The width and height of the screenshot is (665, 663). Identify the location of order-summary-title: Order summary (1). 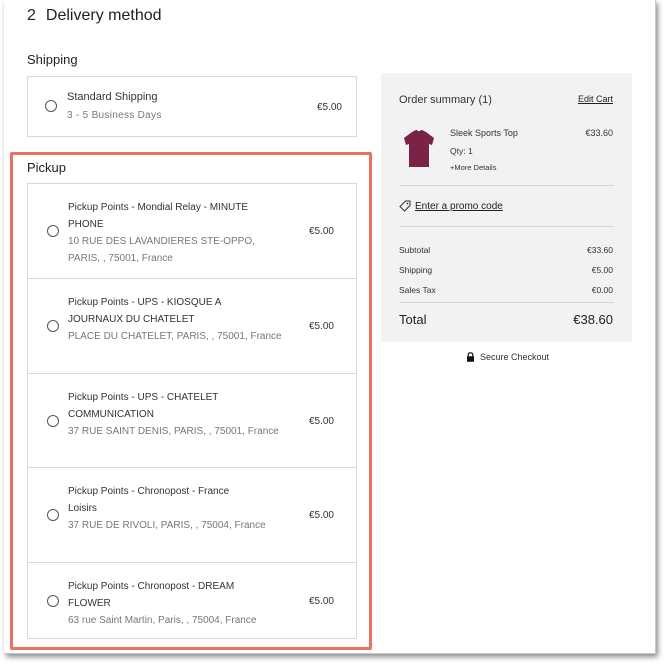
(445, 100).